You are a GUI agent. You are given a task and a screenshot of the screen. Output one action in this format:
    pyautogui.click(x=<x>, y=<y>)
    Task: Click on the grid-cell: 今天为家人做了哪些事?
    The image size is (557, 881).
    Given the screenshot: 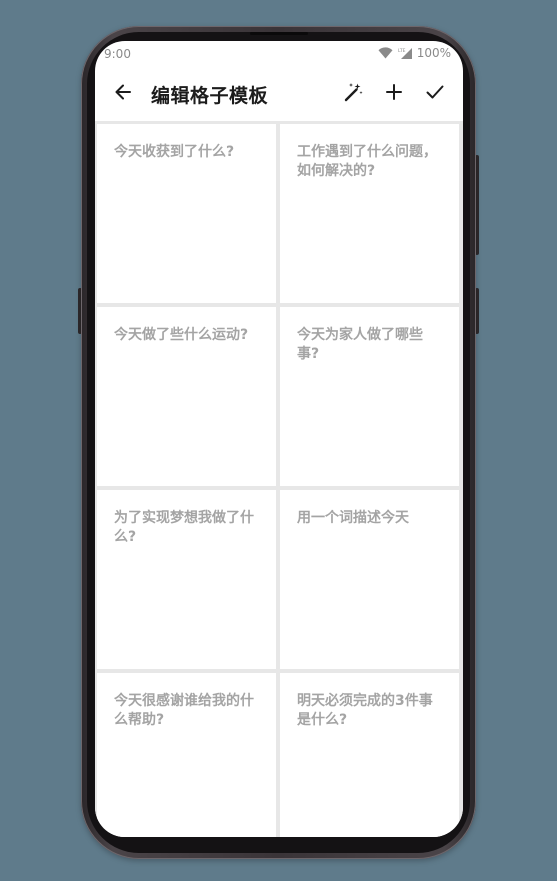 What is the action you would take?
    pyautogui.click(x=369, y=396)
    